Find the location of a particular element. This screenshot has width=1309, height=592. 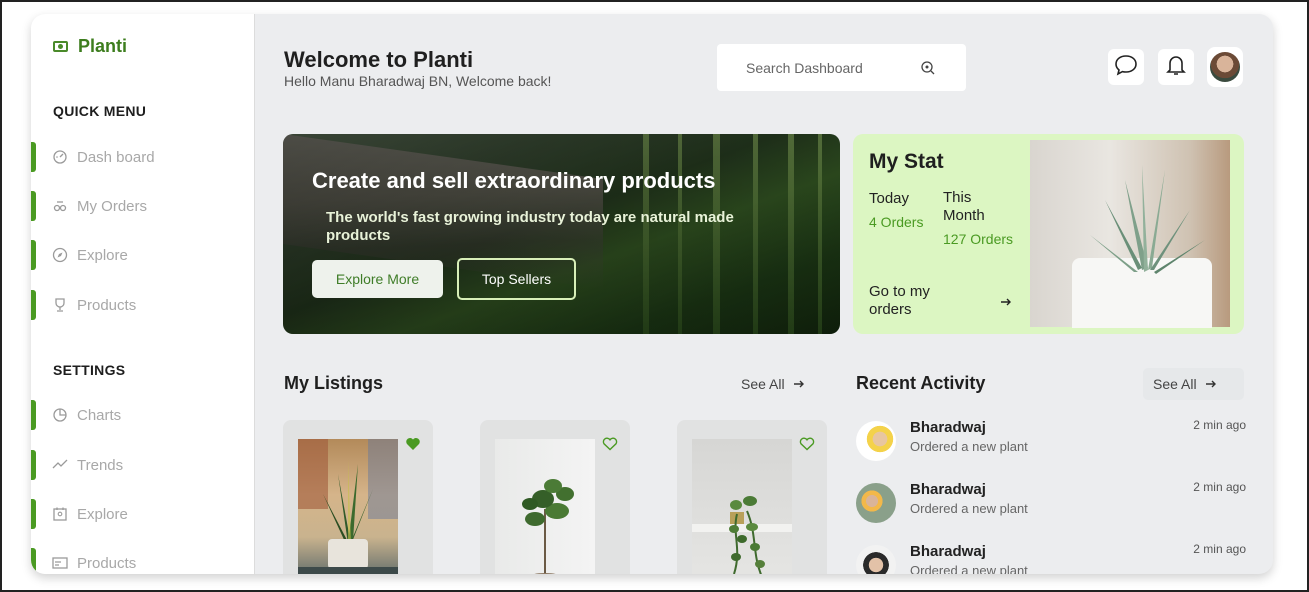

search-box is located at coordinates (841, 67).